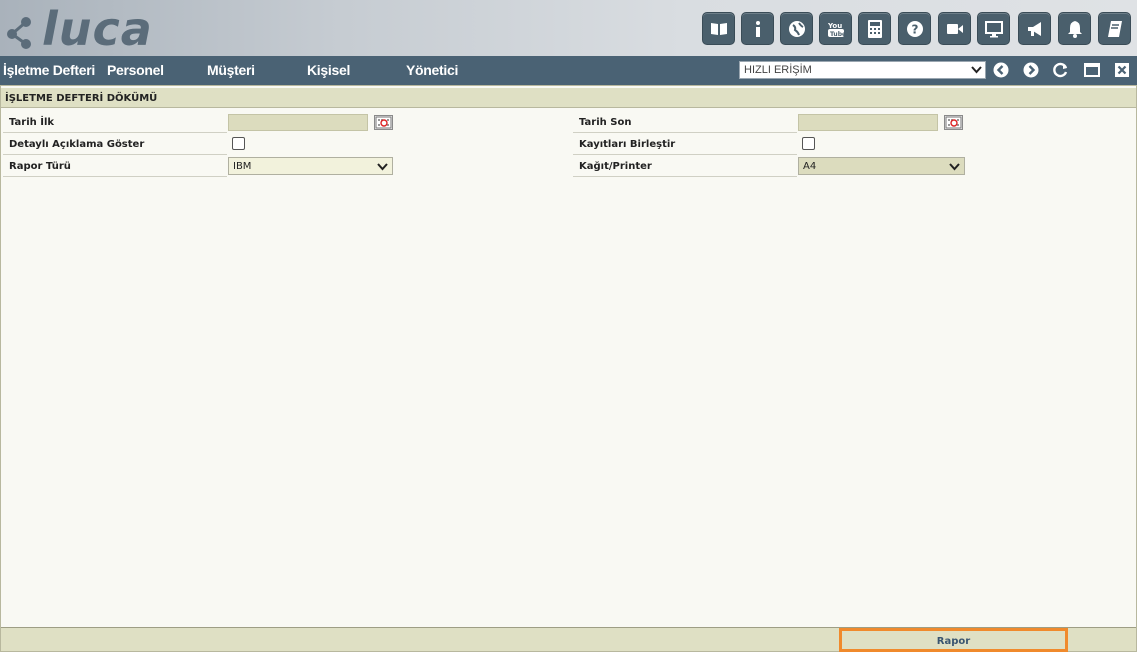 The image size is (1137, 652). I want to click on panel-footer: Rapor, so click(568, 639).